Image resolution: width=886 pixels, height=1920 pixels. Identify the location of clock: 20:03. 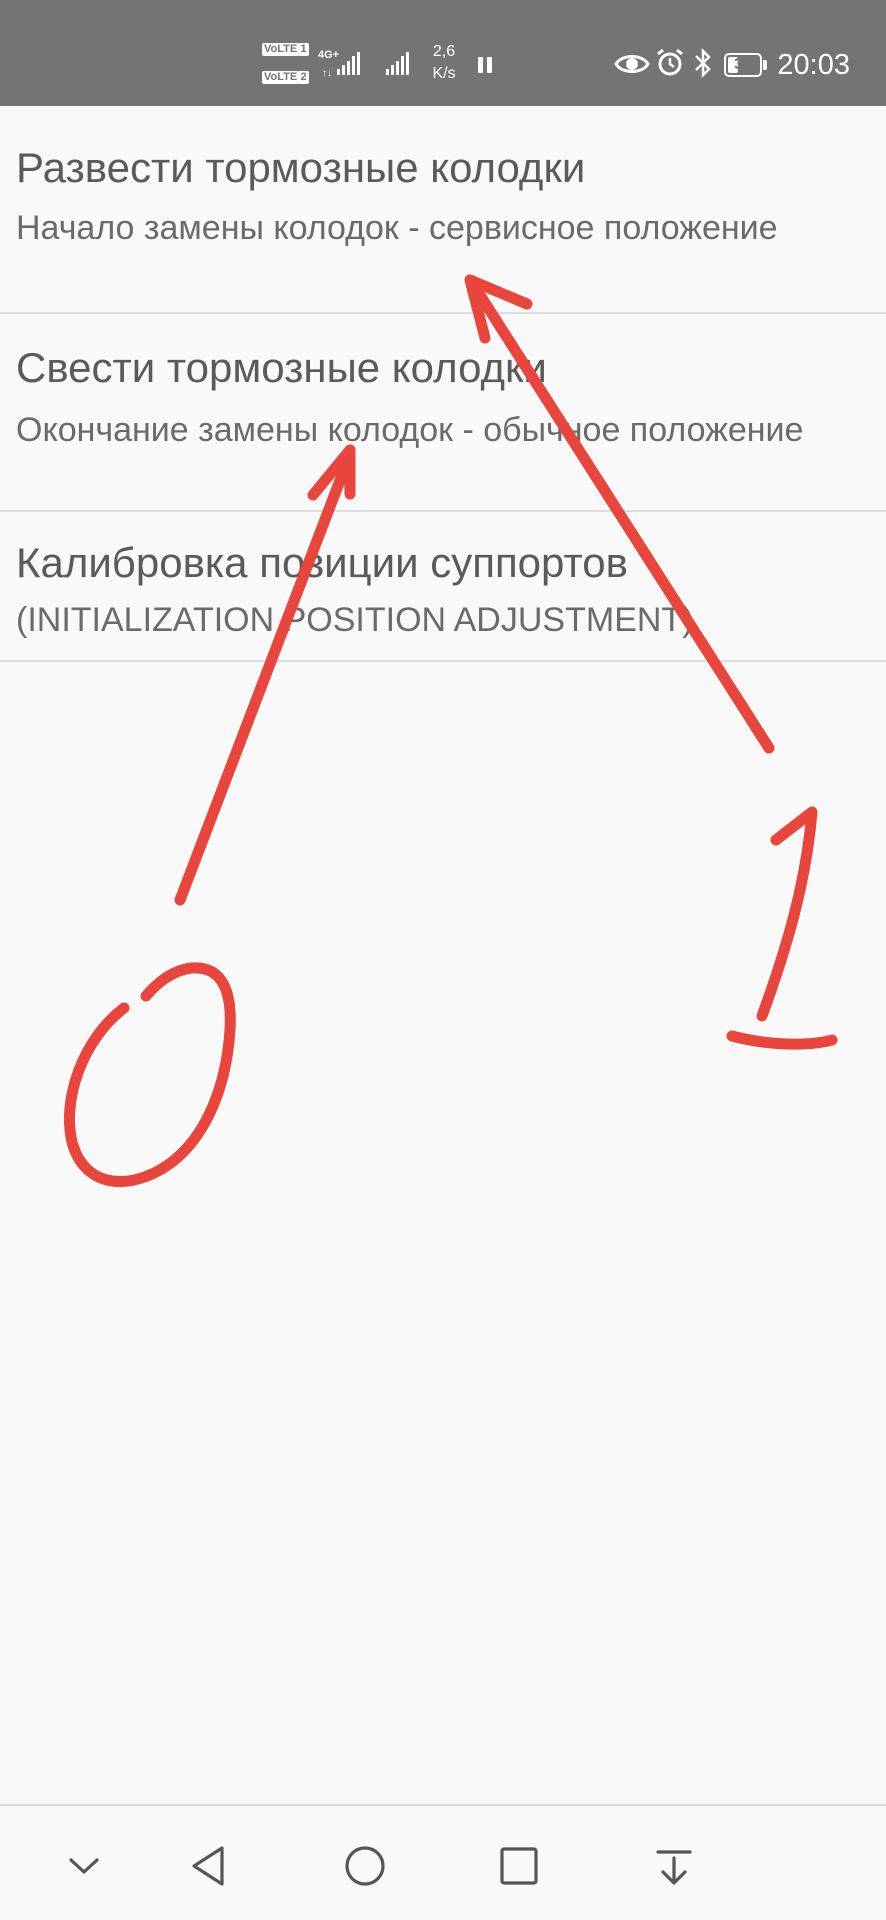
(813, 65).